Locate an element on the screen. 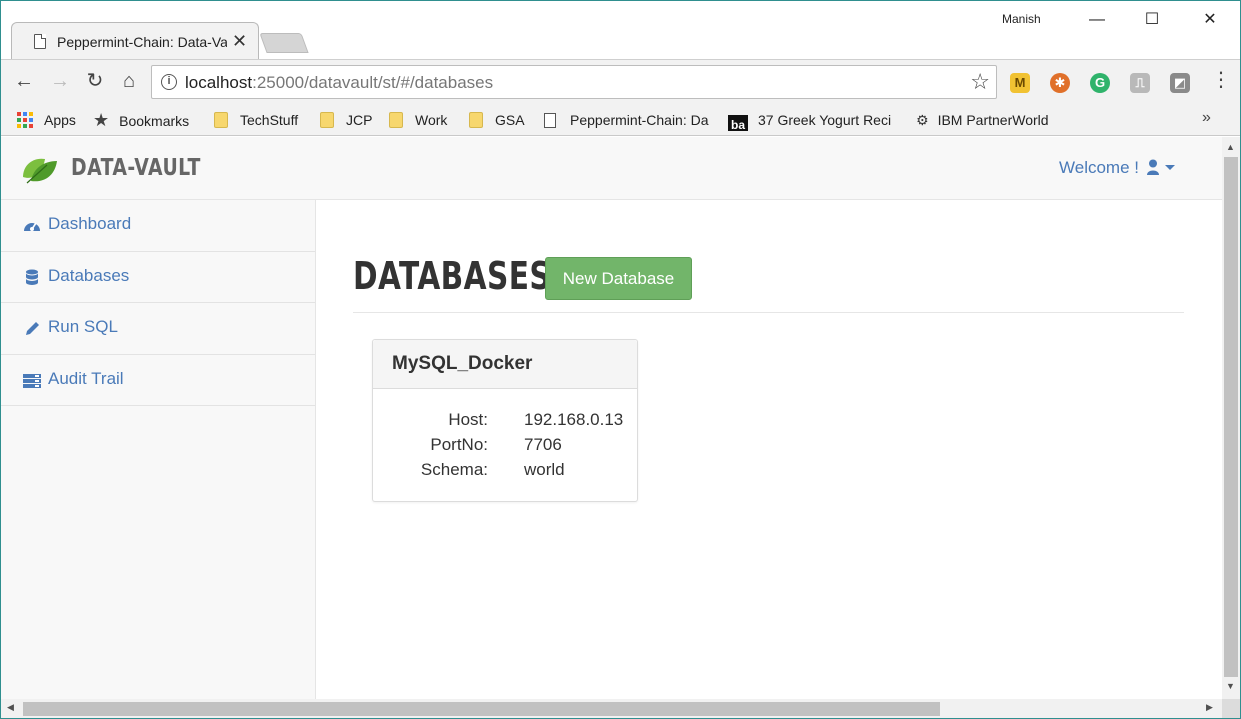 This screenshot has height=719, width=1241. url-path: :25000/datavault/st/#/databases is located at coordinates (373, 82).